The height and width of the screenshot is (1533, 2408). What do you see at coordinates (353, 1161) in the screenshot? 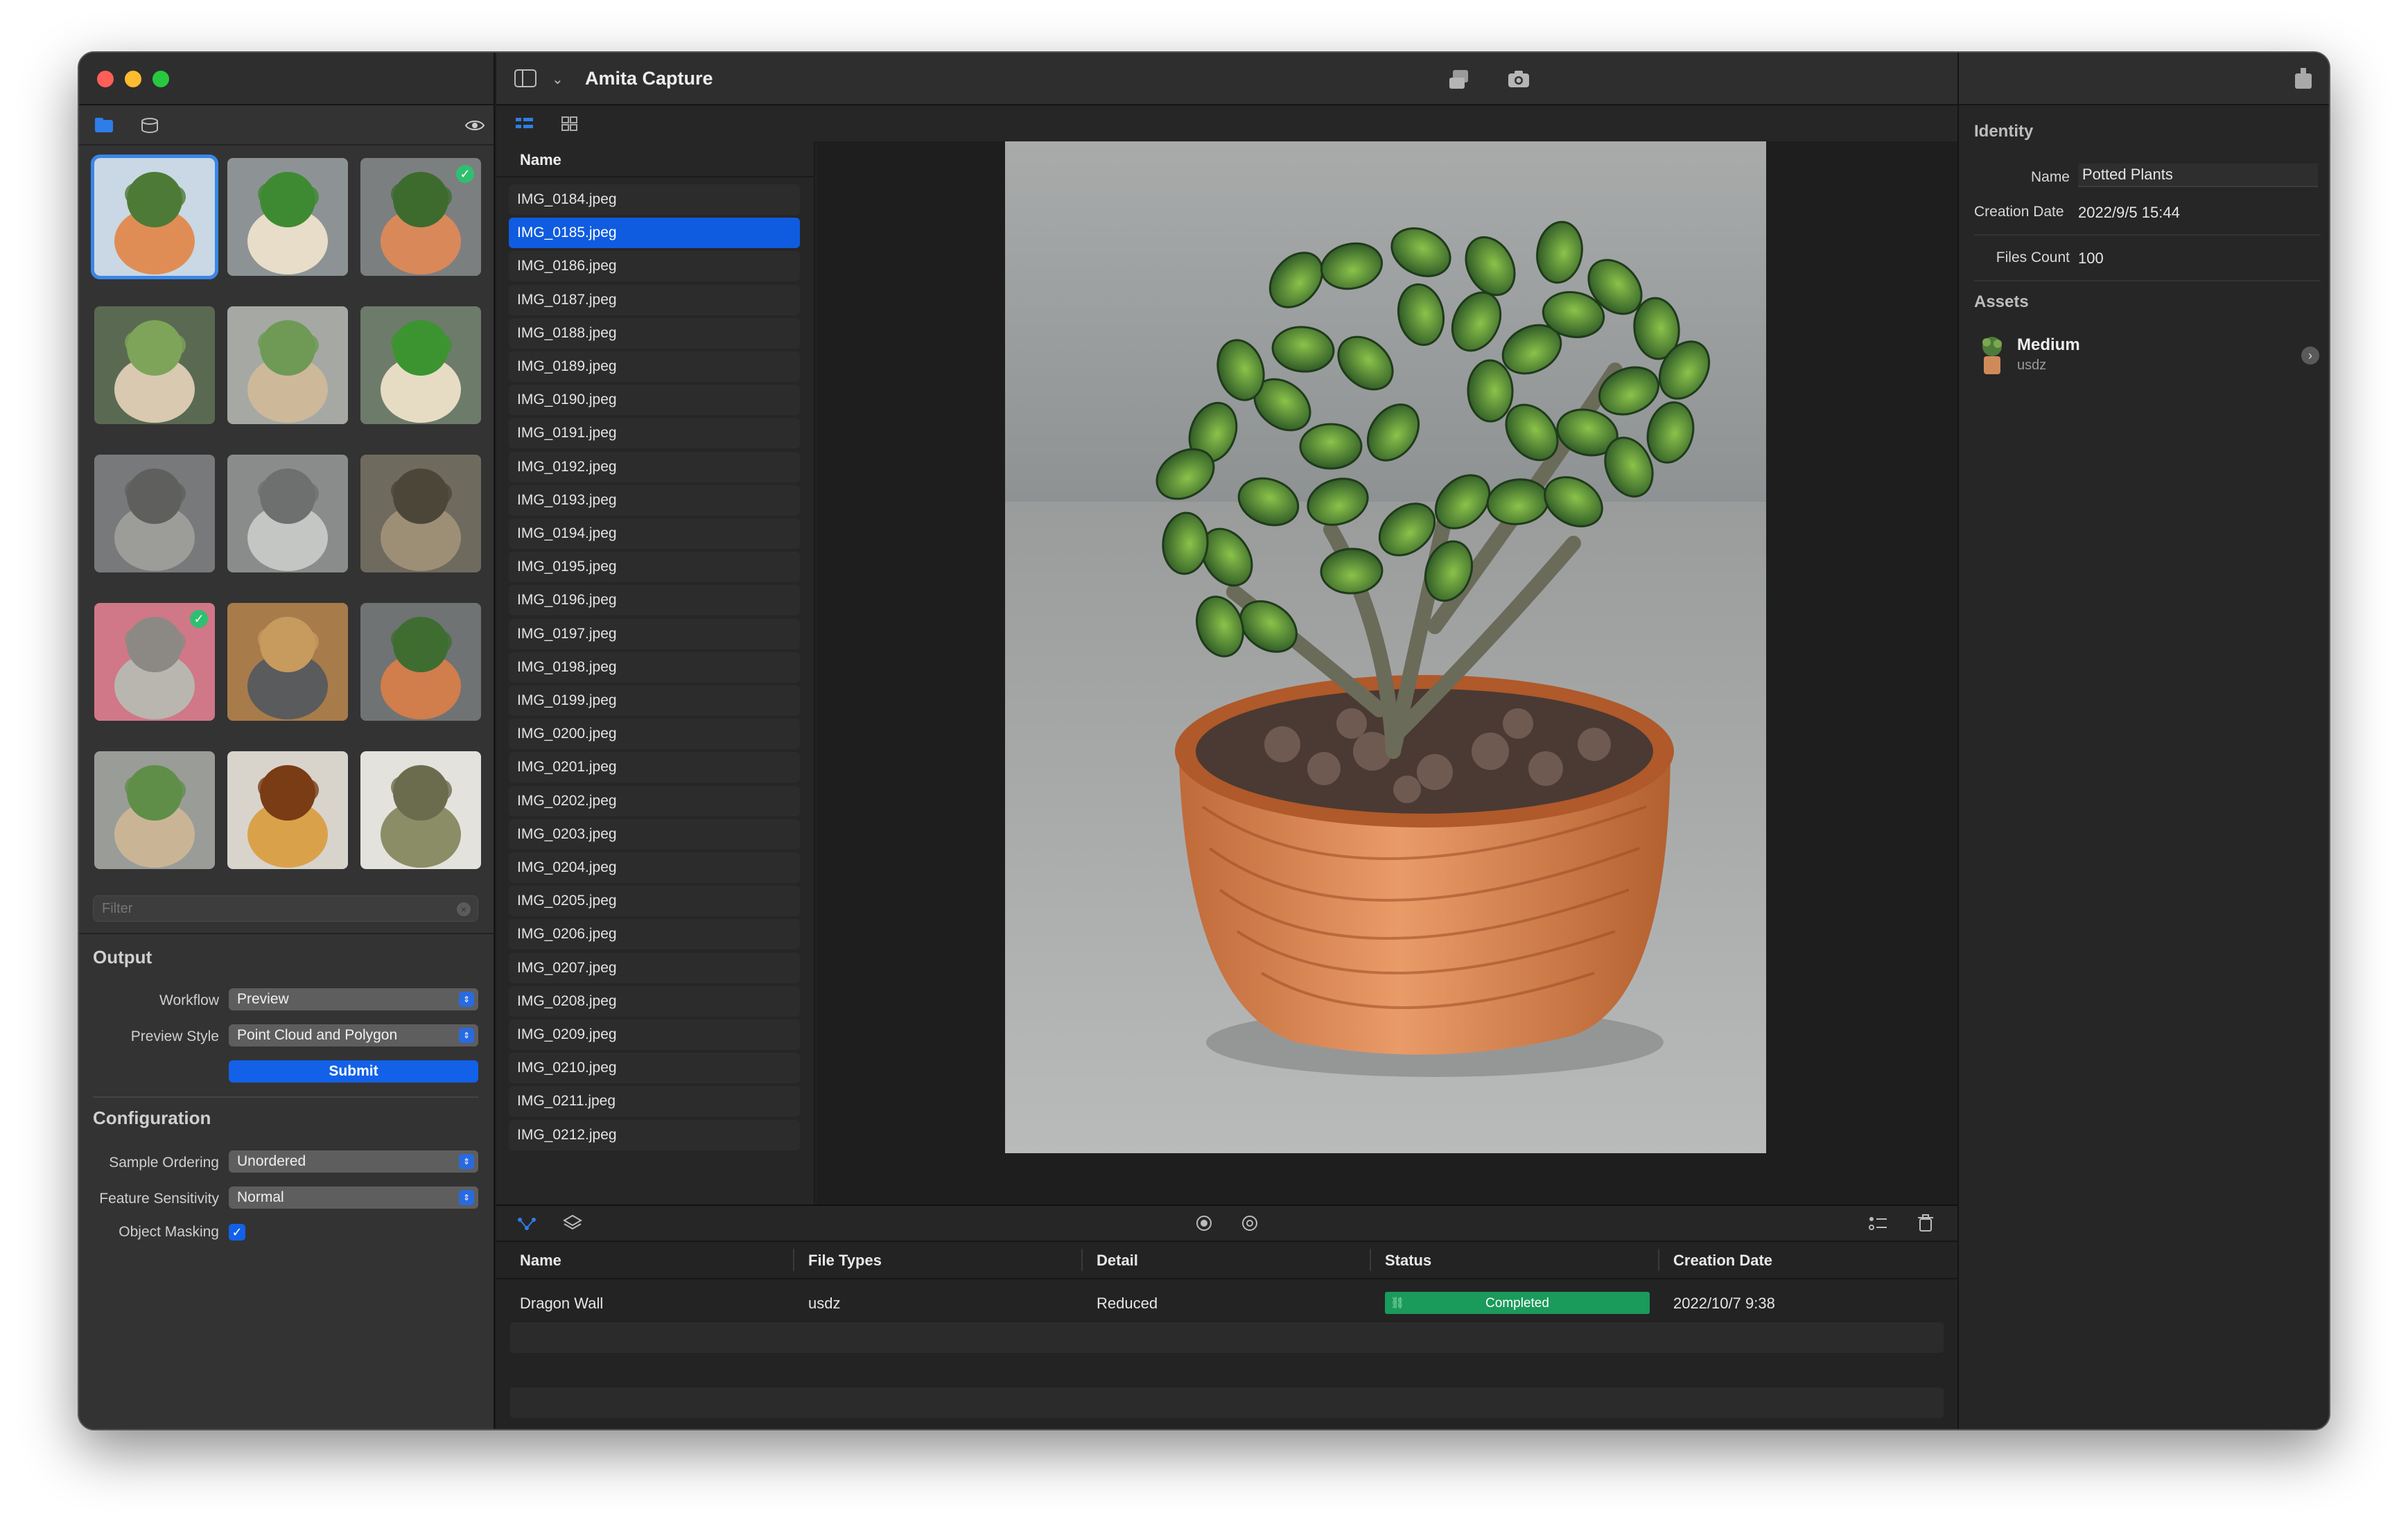
I see `sample-ordering-popup: Unordered ⇕` at bounding box center [353, 1161].